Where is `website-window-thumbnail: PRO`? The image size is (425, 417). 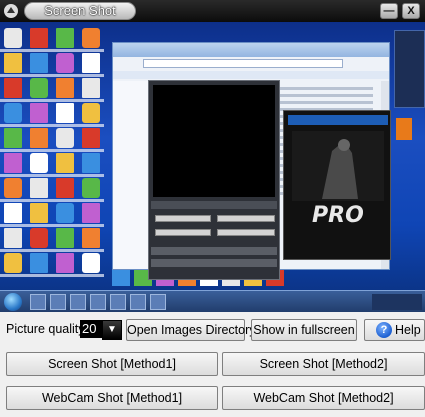 website-window-thumbnail: PRO is located at coordinates (337, 185).